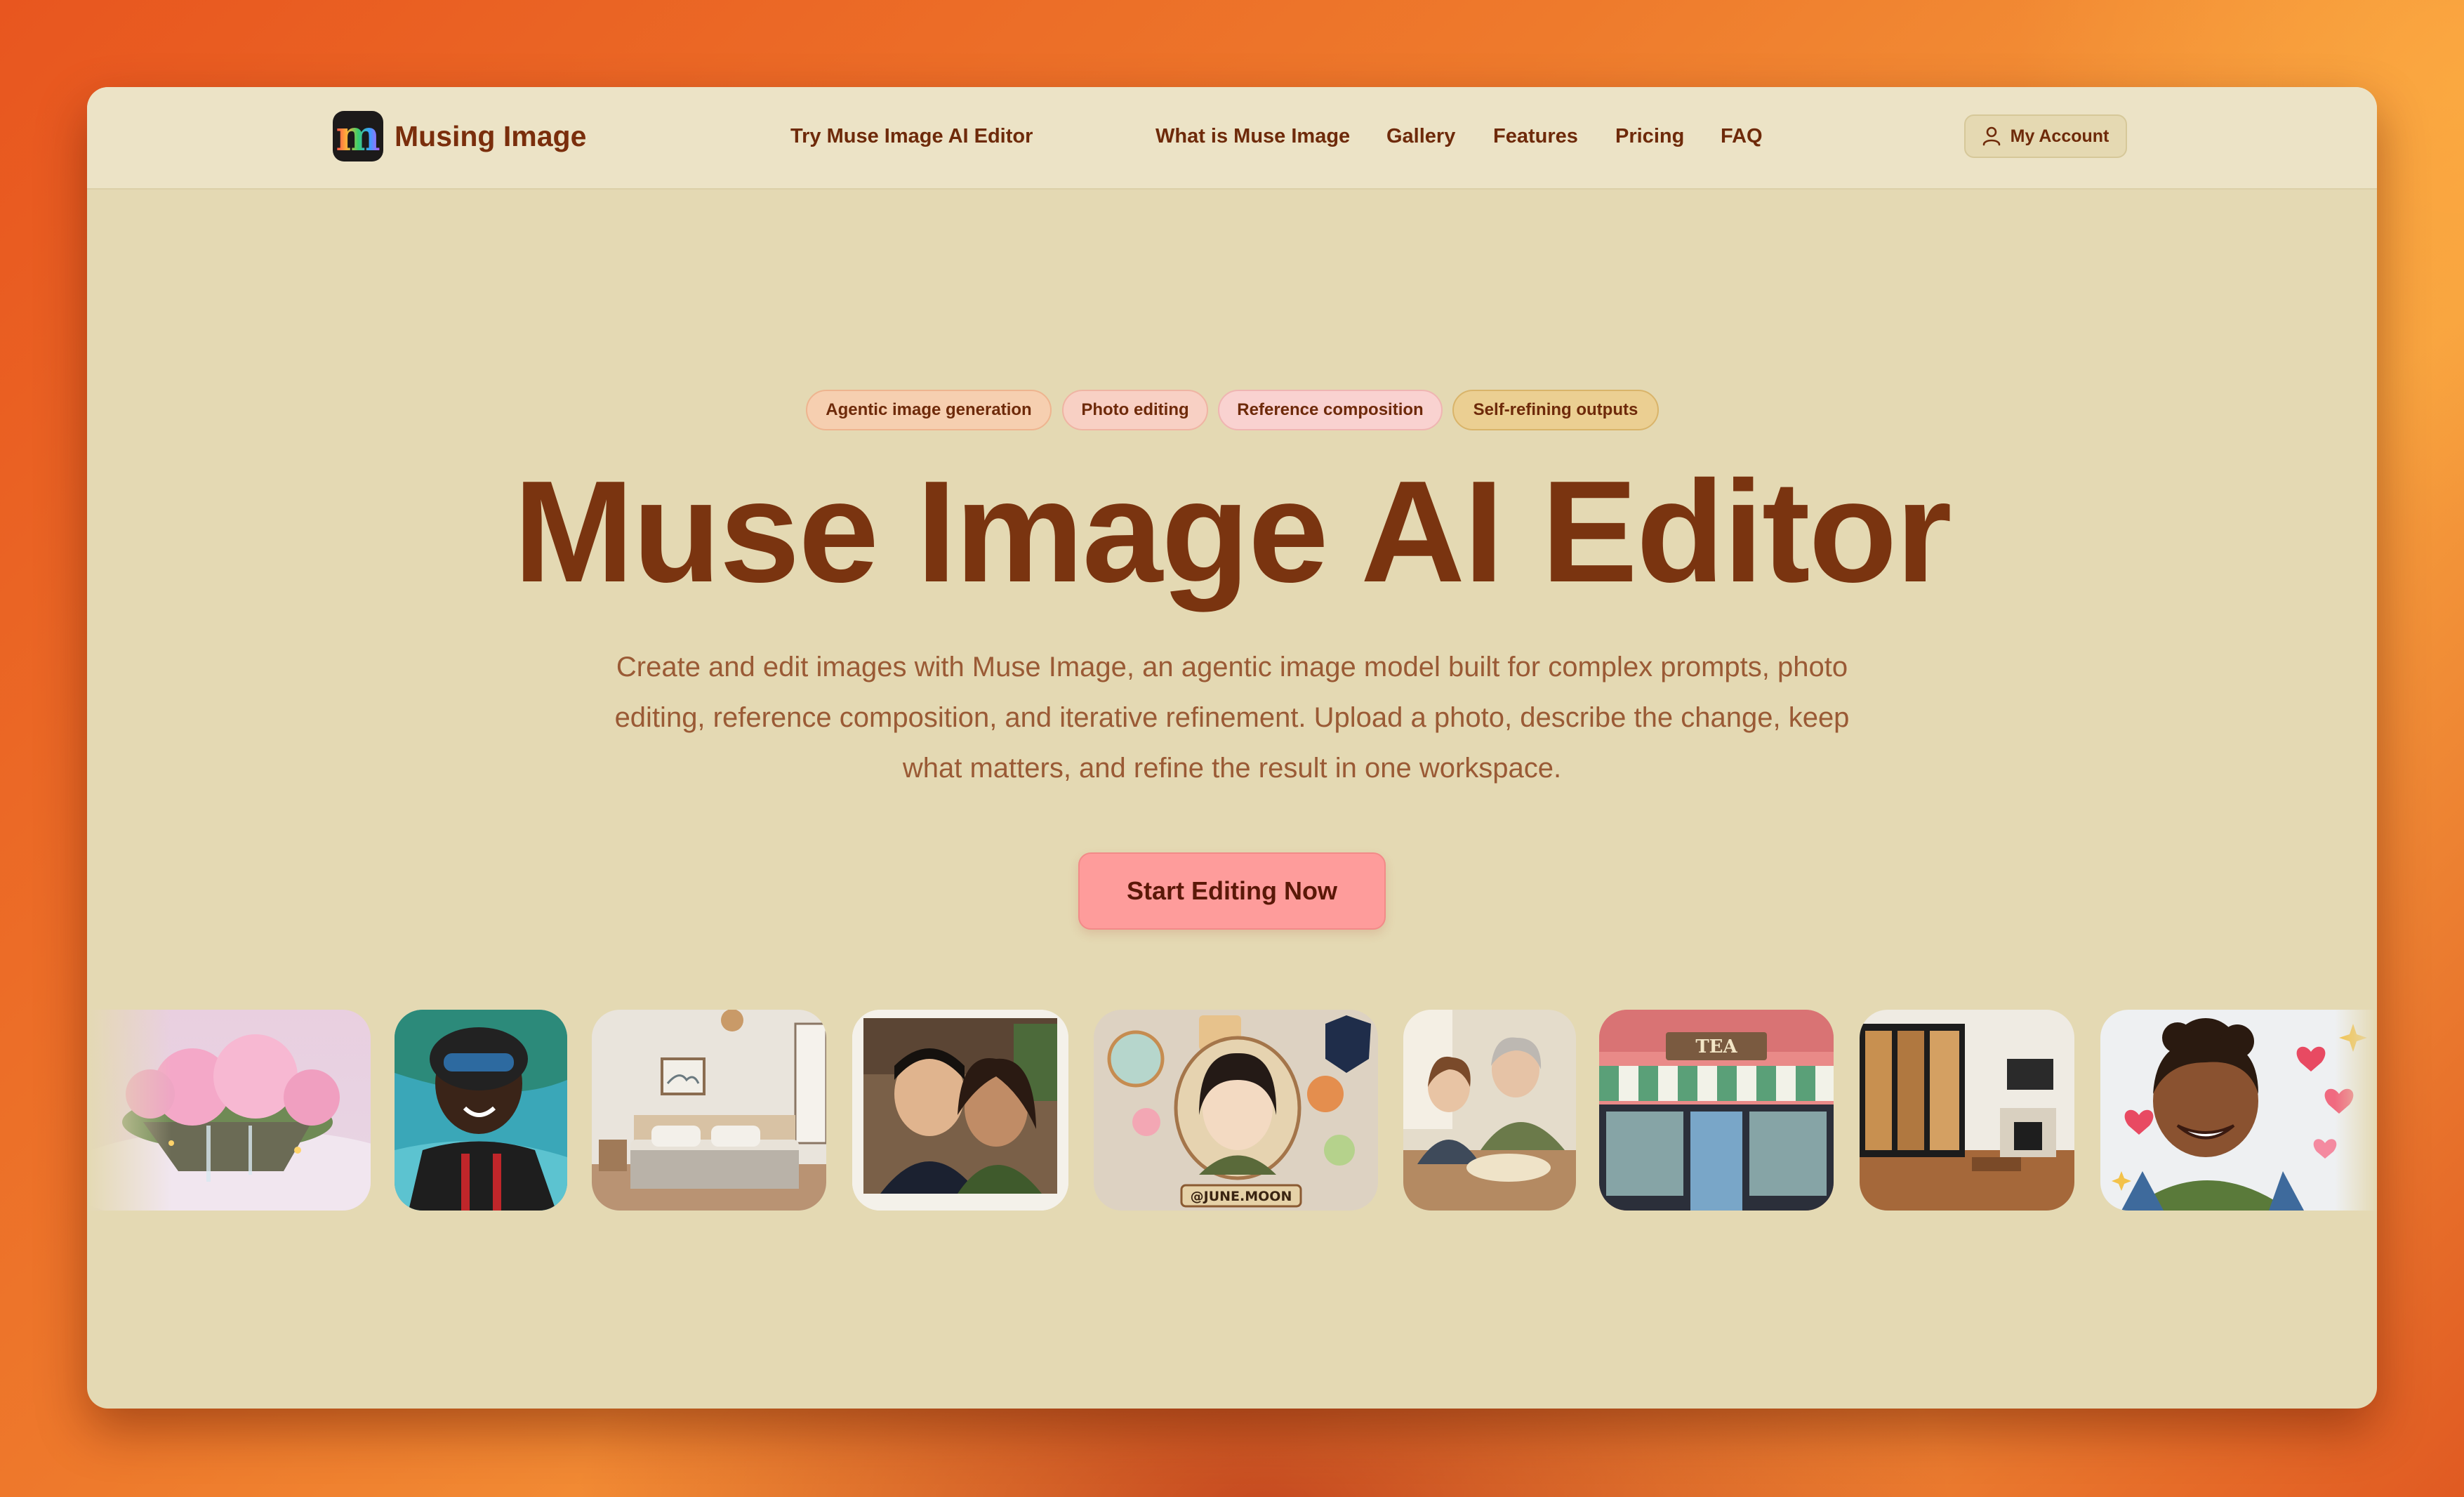  I want to click on tag-agentic-generation: Agentic image generation, so click(929, 410).